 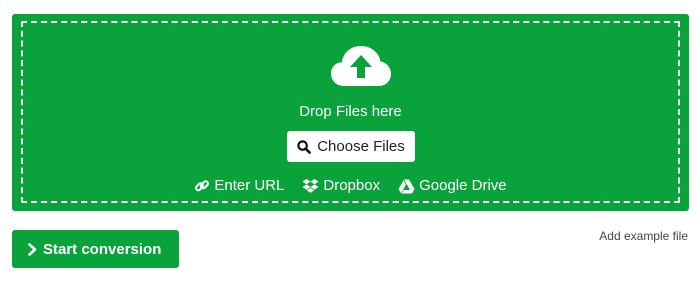 I want to click on dropbox-label: Dropbox, so click(x=352, y=185).